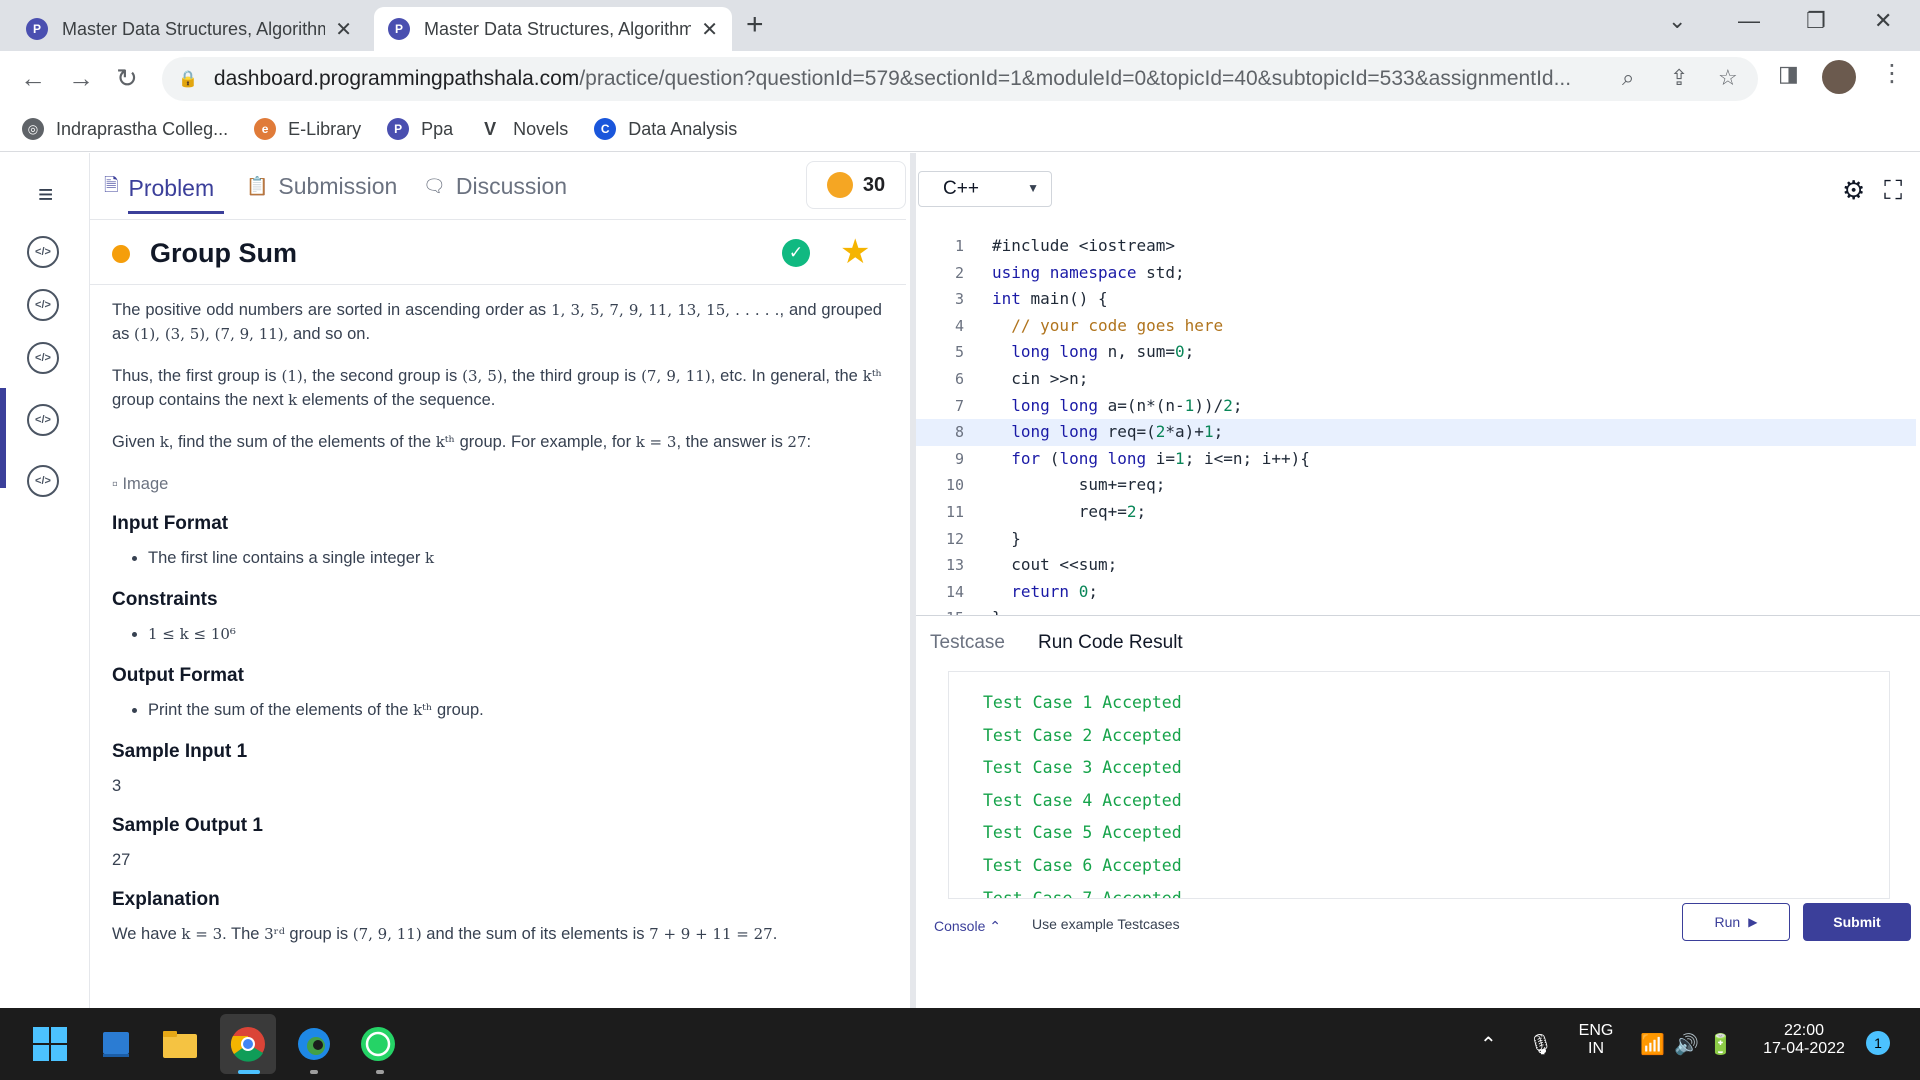 The image size is (1920, 1080). Describe the element at coordinates (116, 1044) in the screenshot. I see `task-view-icon` at that location.